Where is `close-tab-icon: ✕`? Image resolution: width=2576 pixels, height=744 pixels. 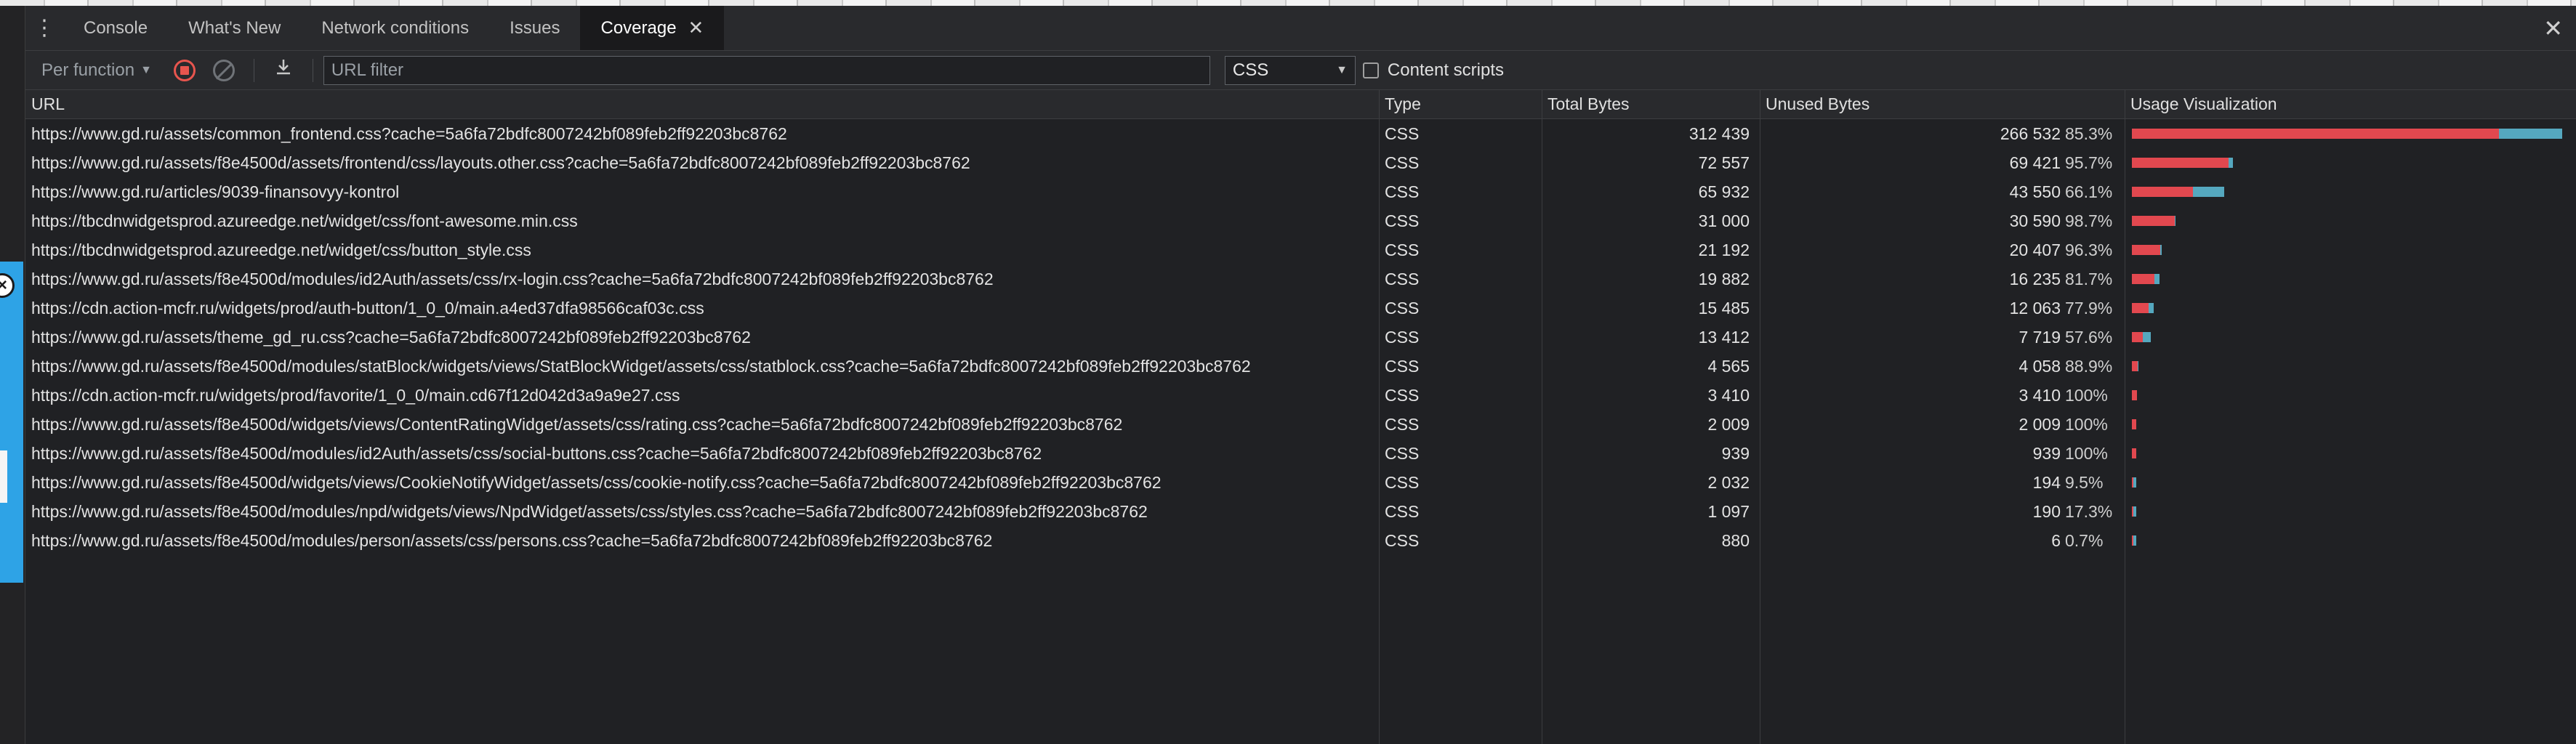 close-tab-icon: ✕ is located at coordinates (696, 28).